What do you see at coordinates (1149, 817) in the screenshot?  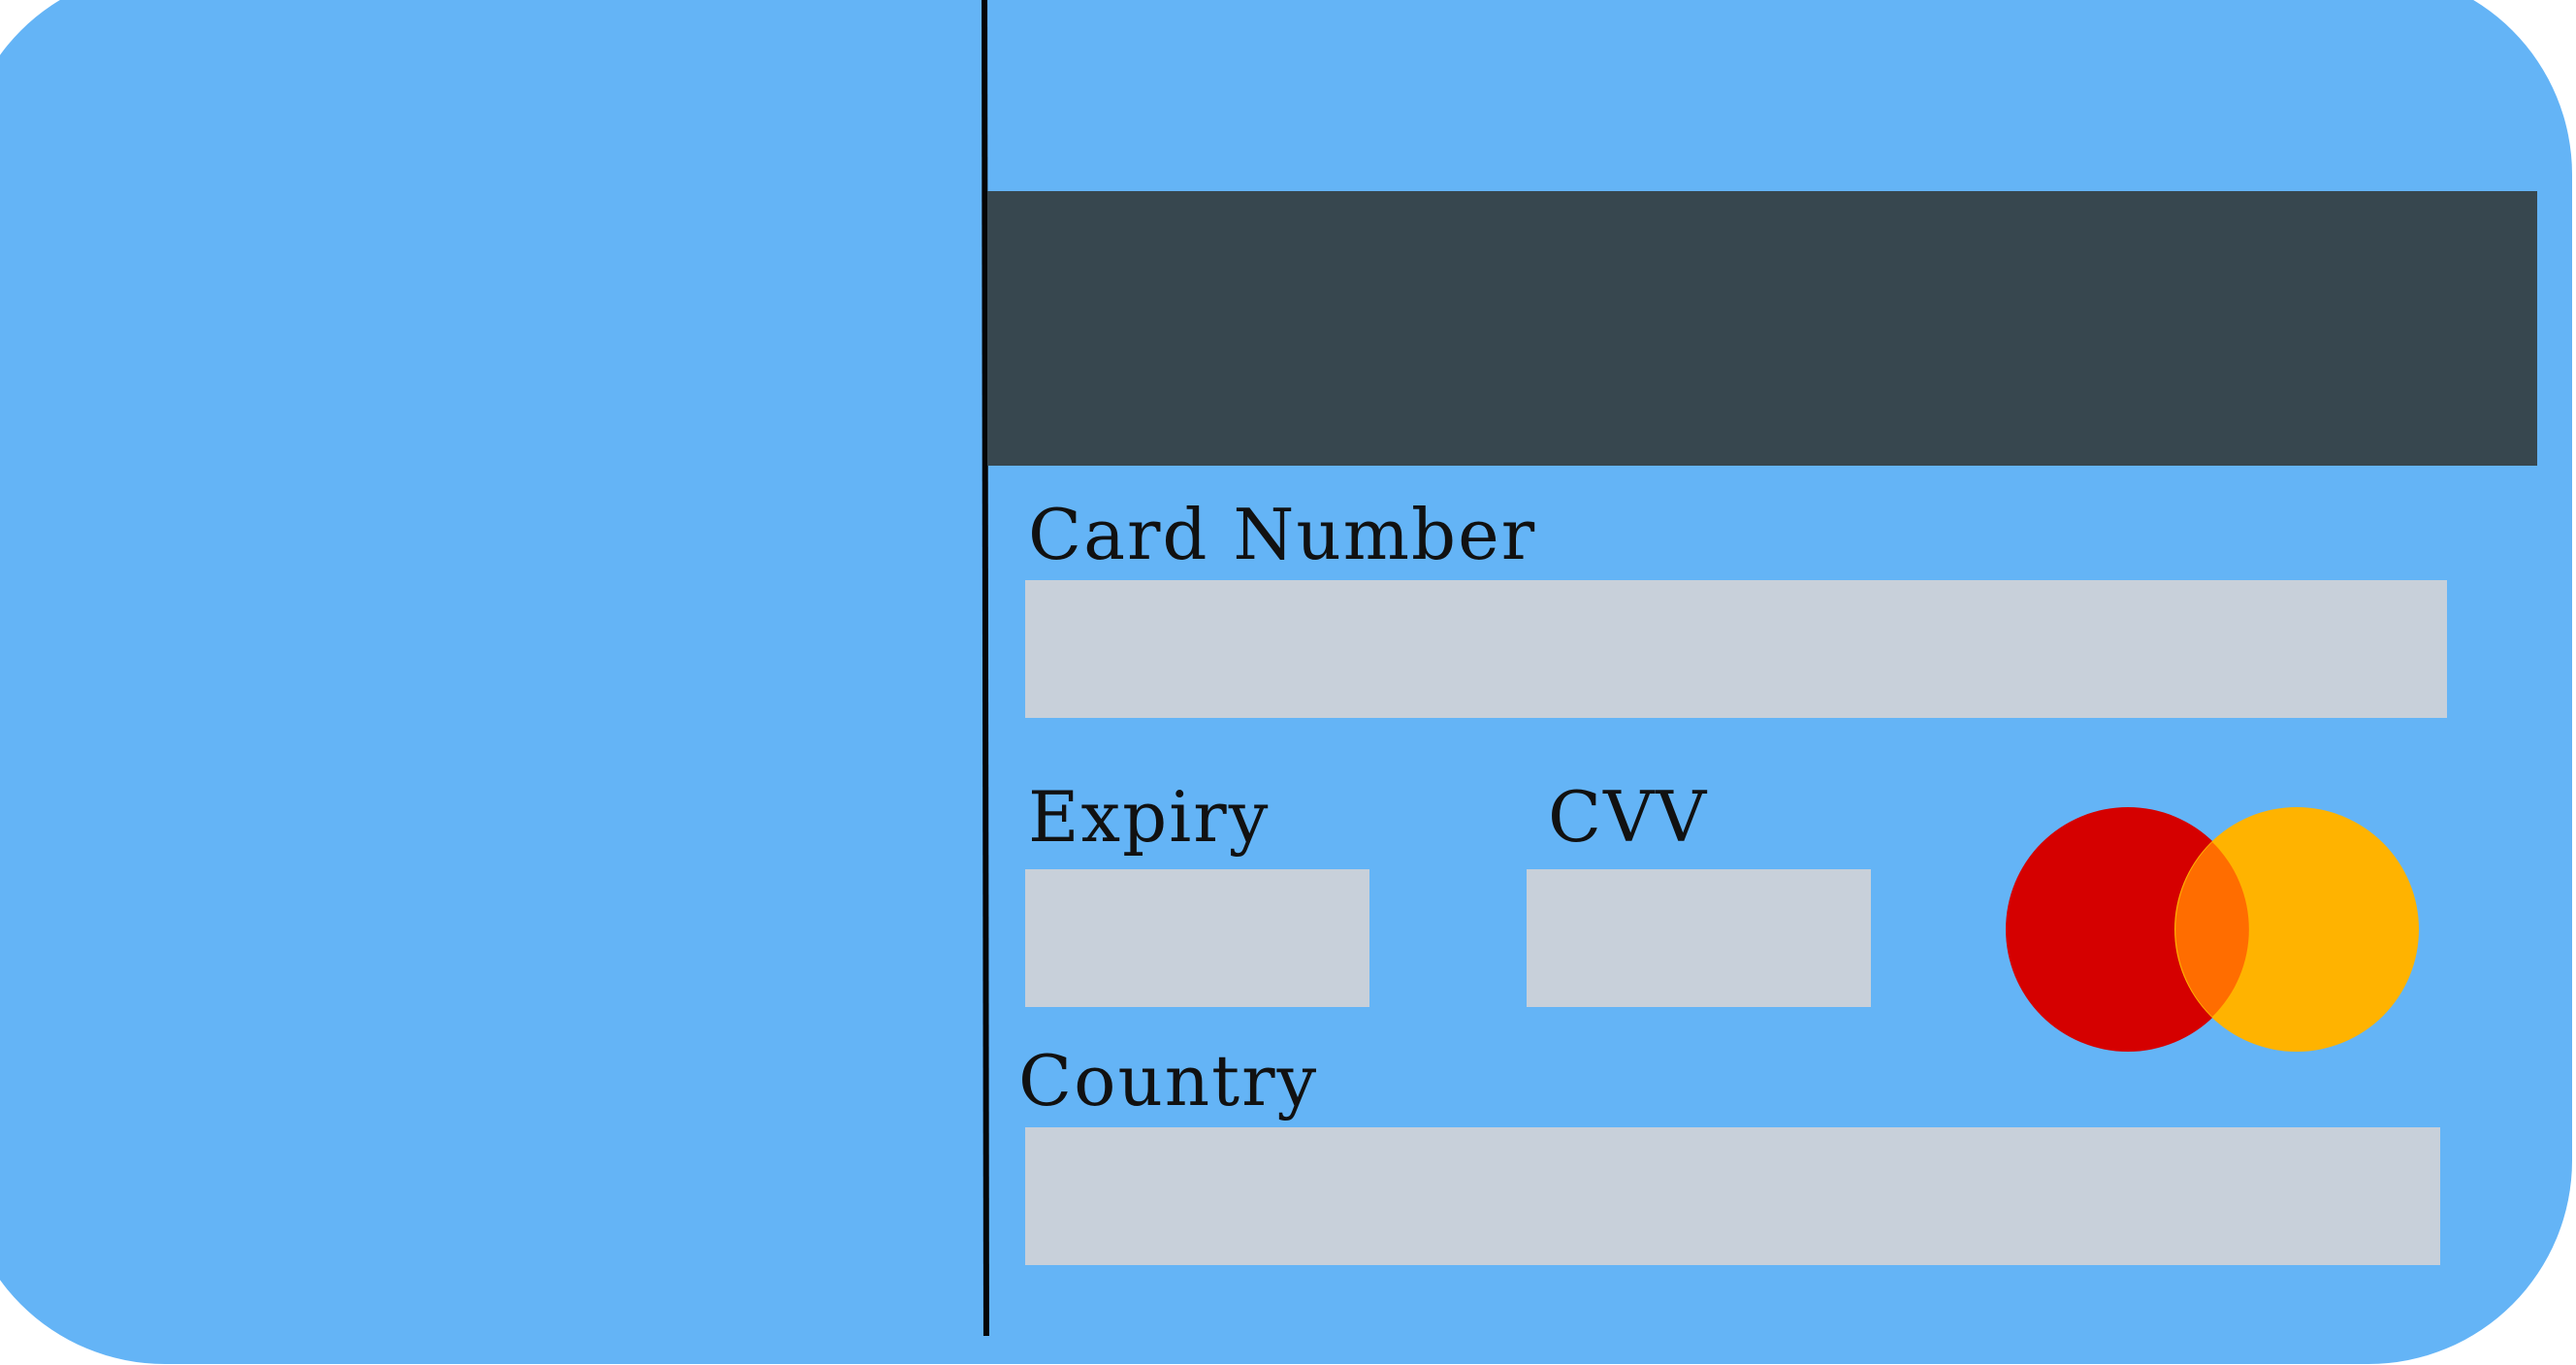 I see `expiry-label: Expiry` at bounding box center [1149, 817].